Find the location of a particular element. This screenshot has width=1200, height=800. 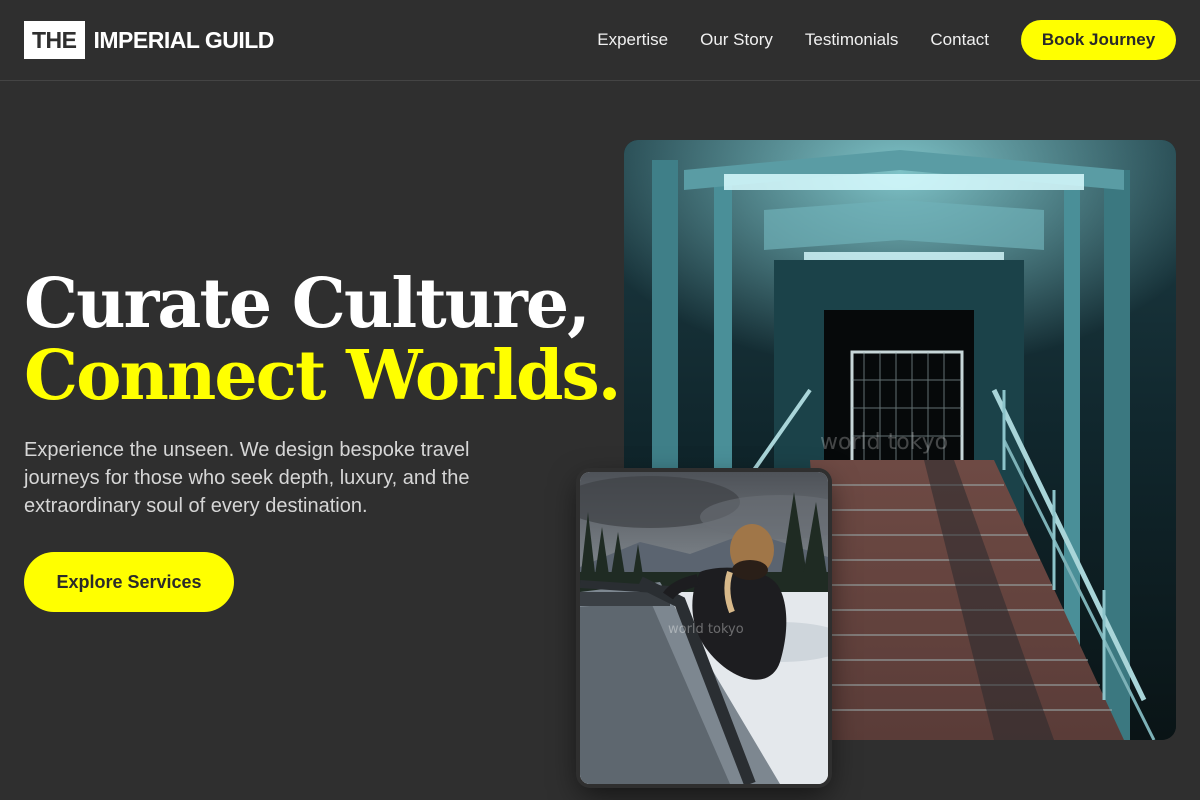

brand-name: IMPERIAL GUILD is located at coordinates (184, 39).